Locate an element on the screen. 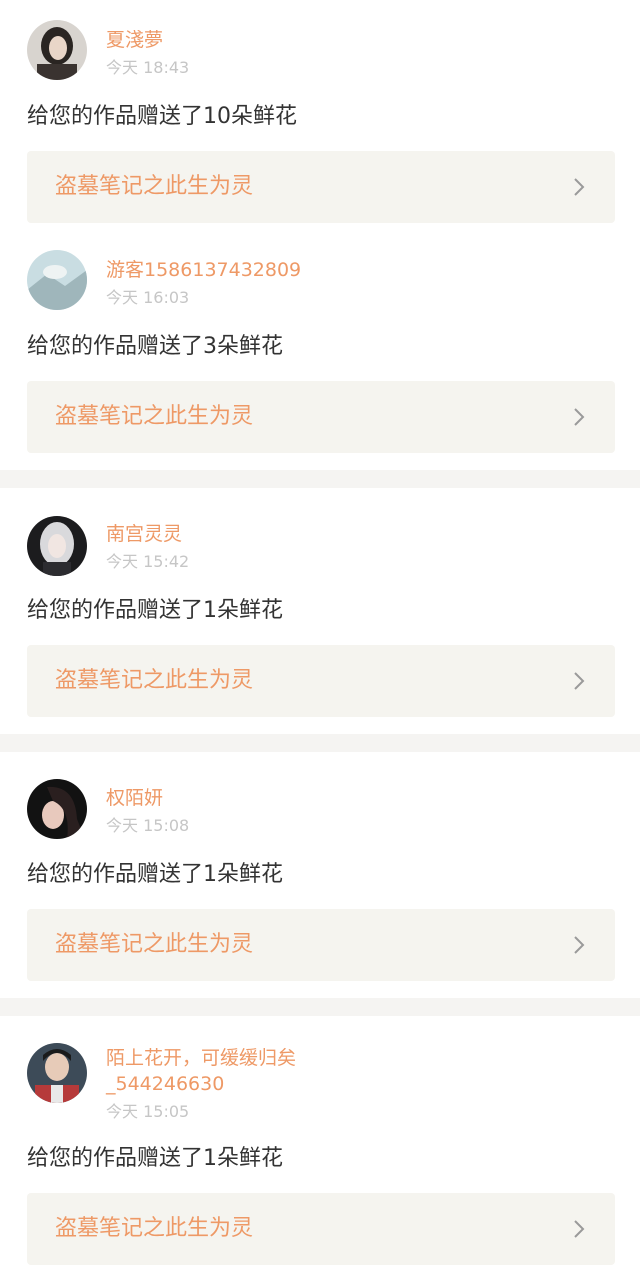 Image resolution: width=640 pixels, height=1276 pixels. user-name-line-2: _544246630 is located at coordinates (165, 1084).